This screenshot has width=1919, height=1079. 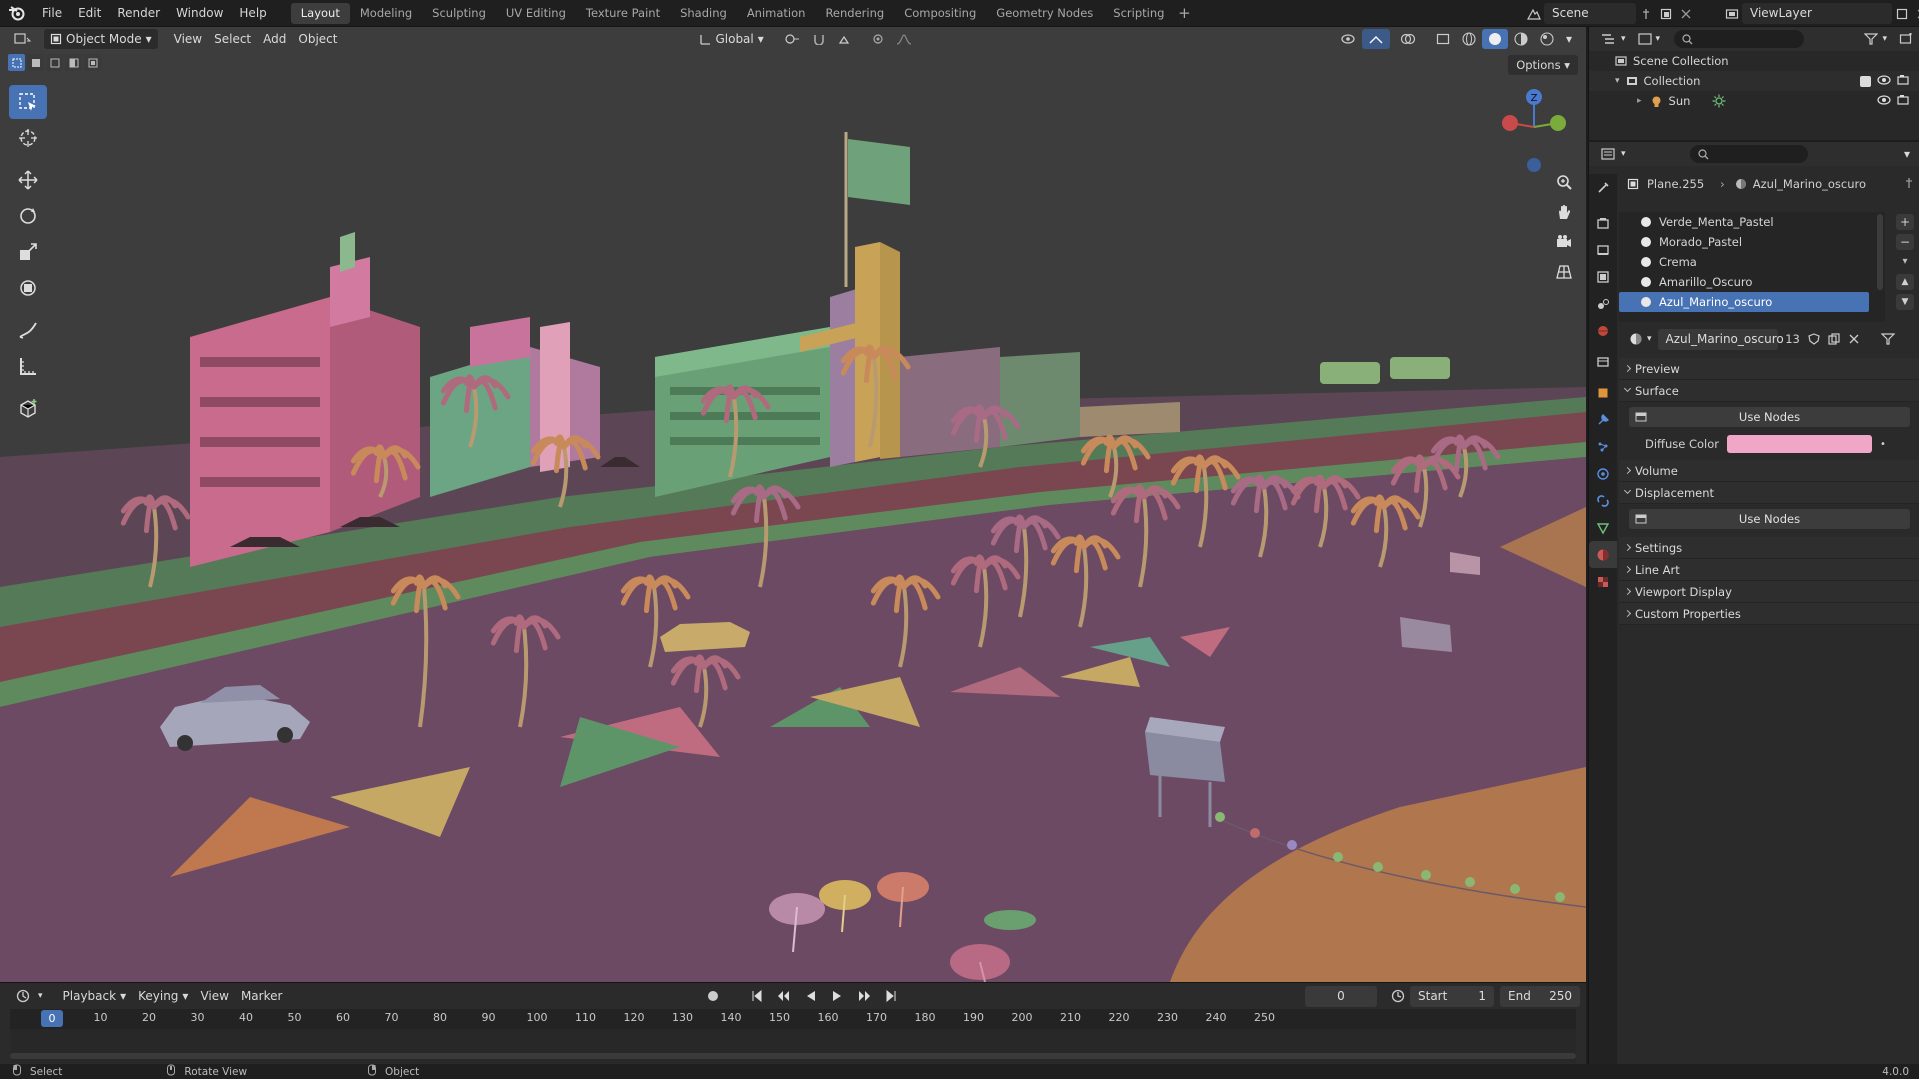 I want to click on menu-select: Select, so click(x=232, y=39).